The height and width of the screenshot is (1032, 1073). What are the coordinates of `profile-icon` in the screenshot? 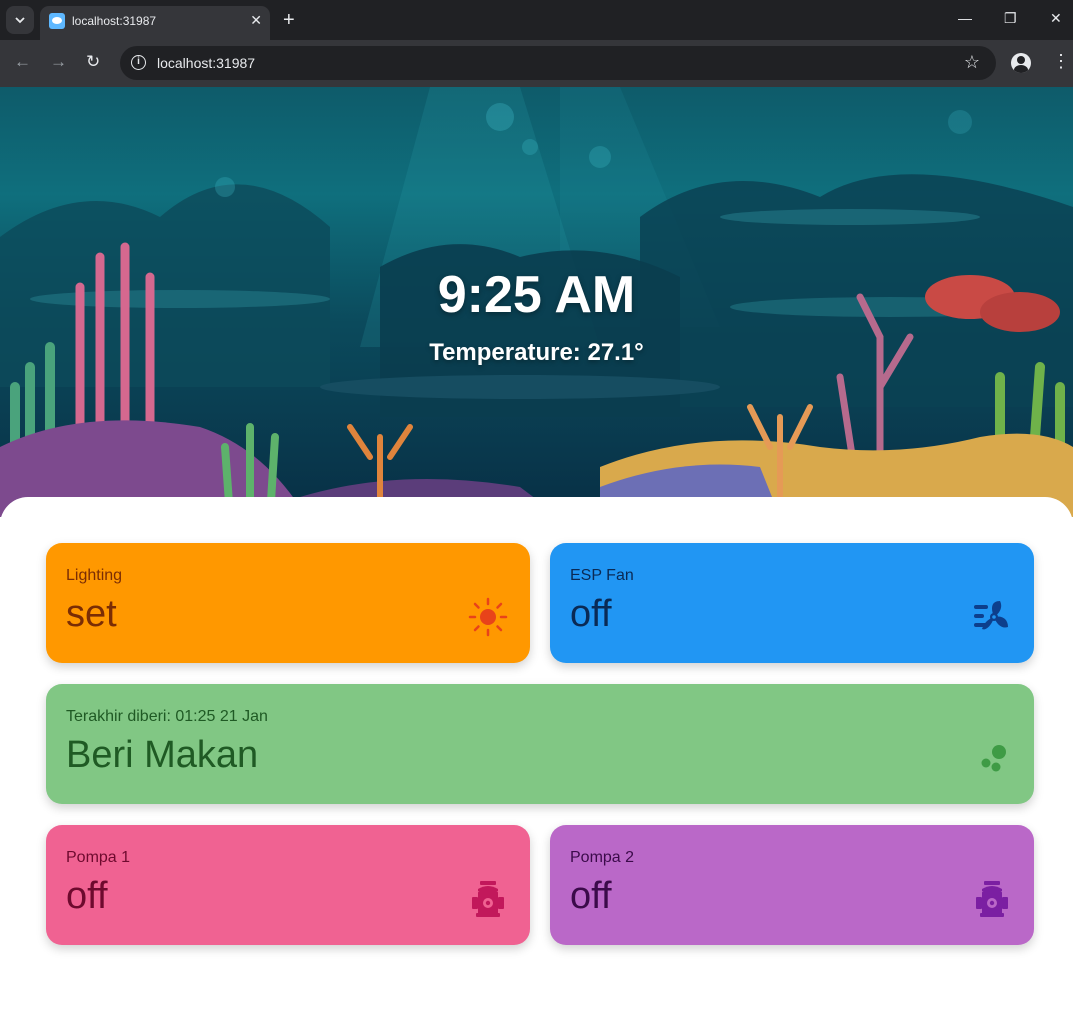 It's located at (1021, 63).